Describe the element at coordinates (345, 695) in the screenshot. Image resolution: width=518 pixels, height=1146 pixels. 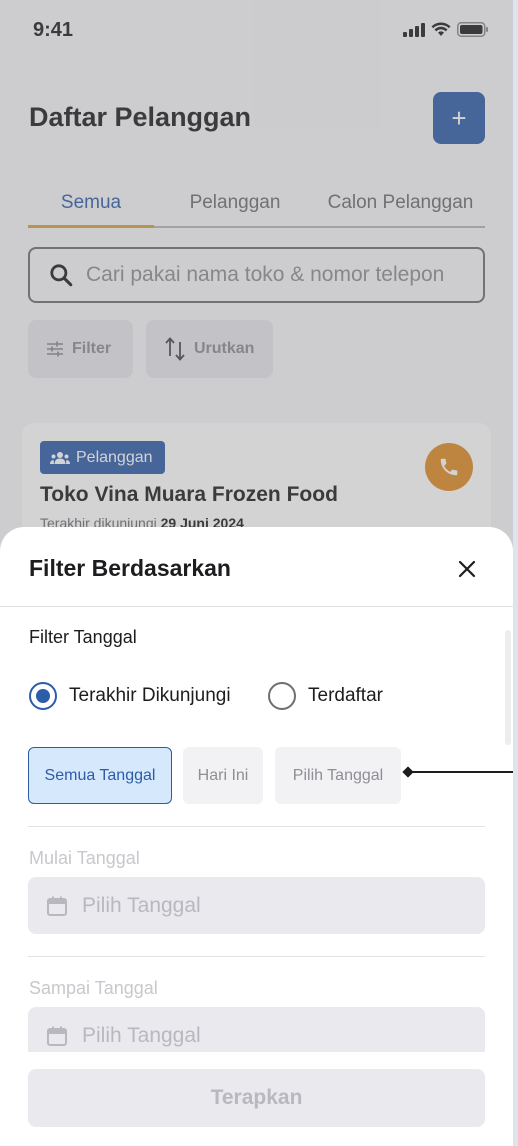
I see `radio-registered-label: Terdaftar` at that location.